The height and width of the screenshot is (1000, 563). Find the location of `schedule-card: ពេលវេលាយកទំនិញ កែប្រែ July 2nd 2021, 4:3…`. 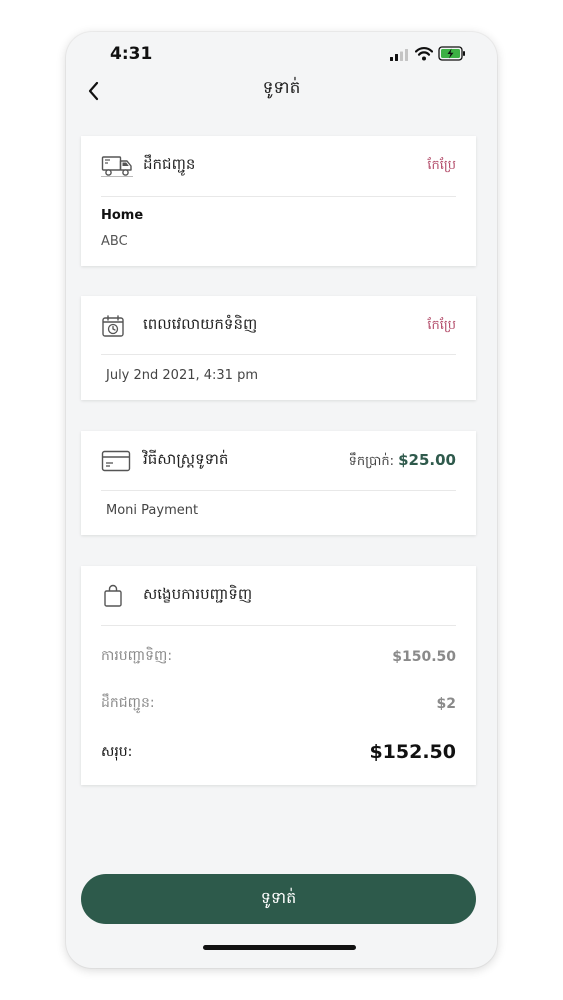

schedule-card: ពេលវេលាយកទំនិញ កែប្រែ July 2nd 2021, 4:3… is located at coordinates (278, 348).